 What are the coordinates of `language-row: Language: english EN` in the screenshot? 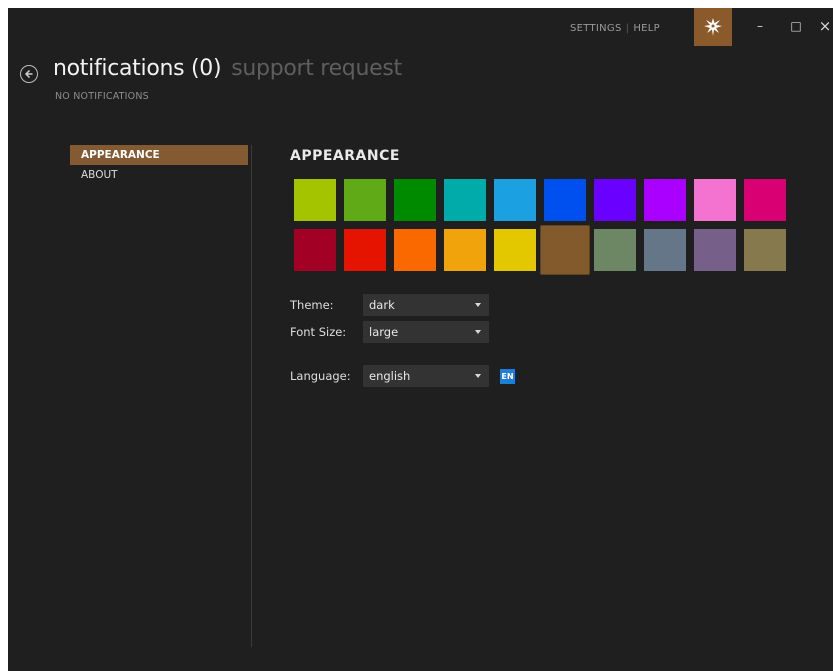 It's located at (402, 376).